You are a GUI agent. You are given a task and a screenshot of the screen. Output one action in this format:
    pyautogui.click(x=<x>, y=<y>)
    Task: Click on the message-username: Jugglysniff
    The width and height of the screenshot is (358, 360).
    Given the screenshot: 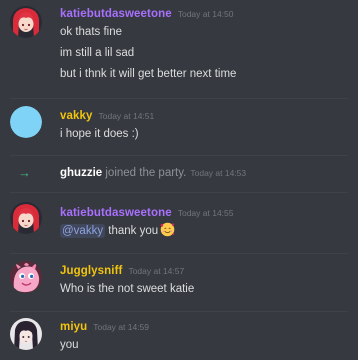 What is the action you would take?
    pyautogui.click(x=91, y=271)
    